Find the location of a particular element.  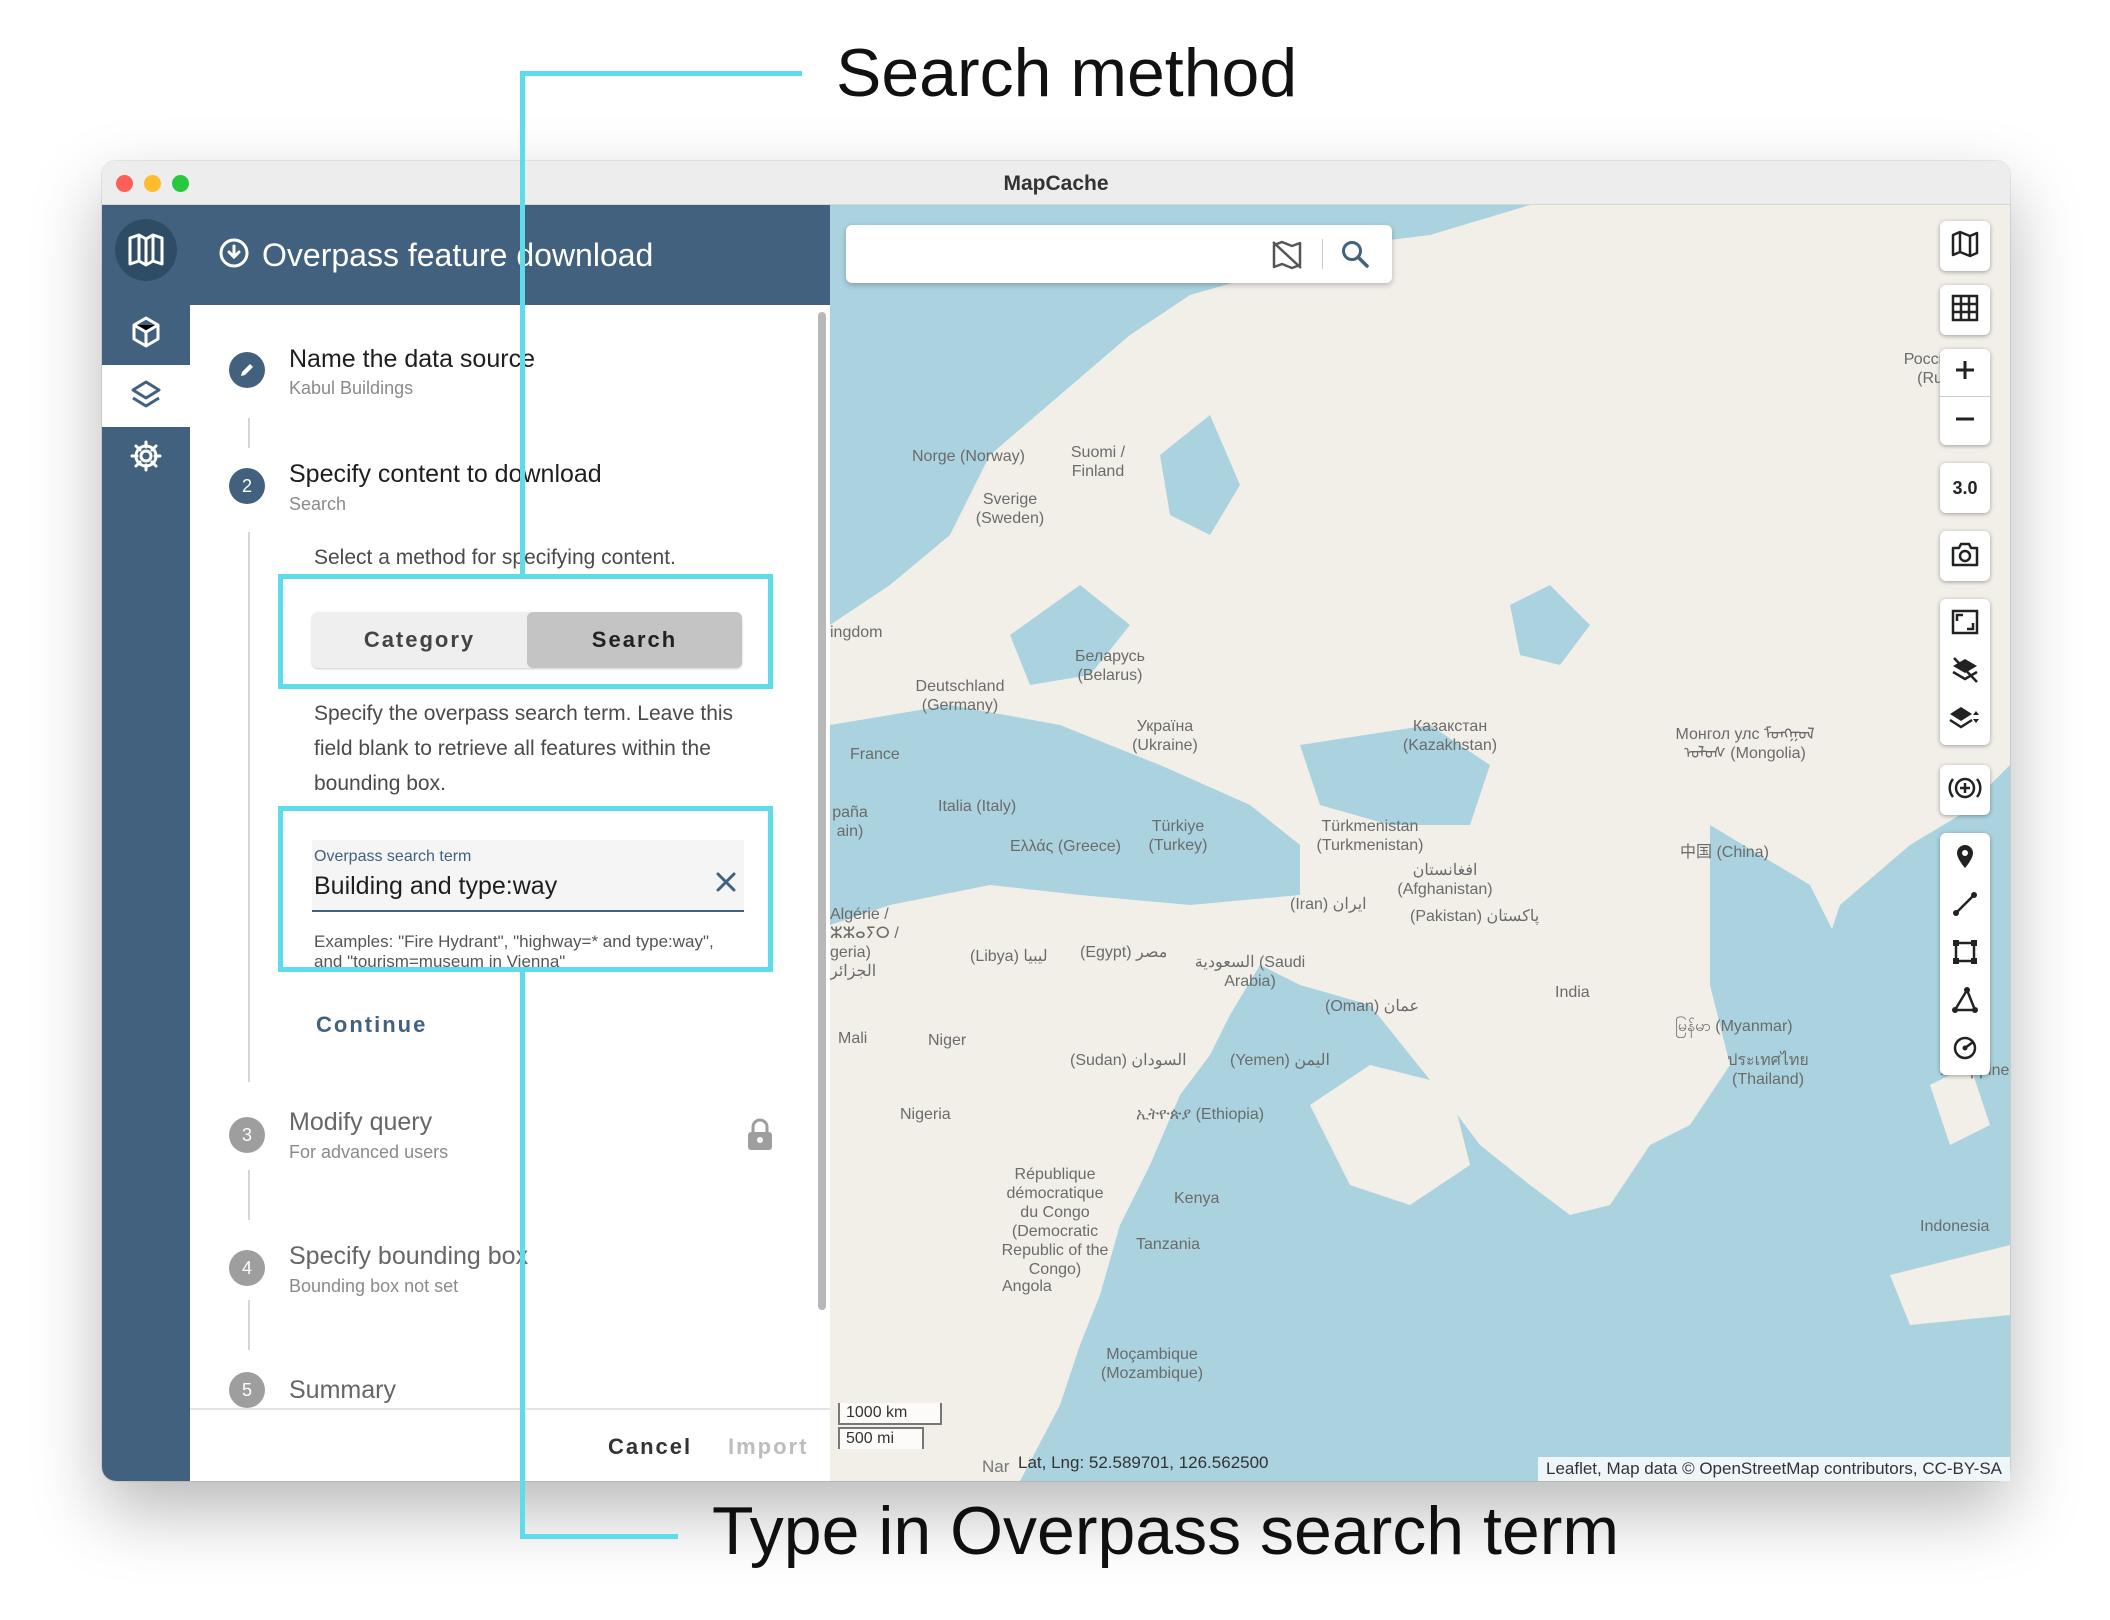

fit-extent-button is located at coordinates (1965, 624).